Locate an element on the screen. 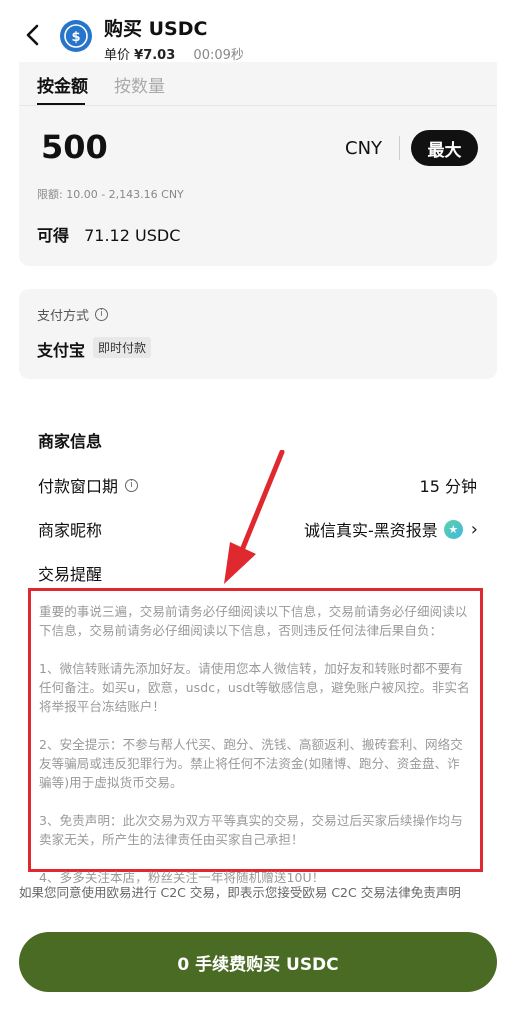 The height and width of the screenshot is (1024, 514). payment-method-name: 支付宝 is located at coordinates (61, 350).